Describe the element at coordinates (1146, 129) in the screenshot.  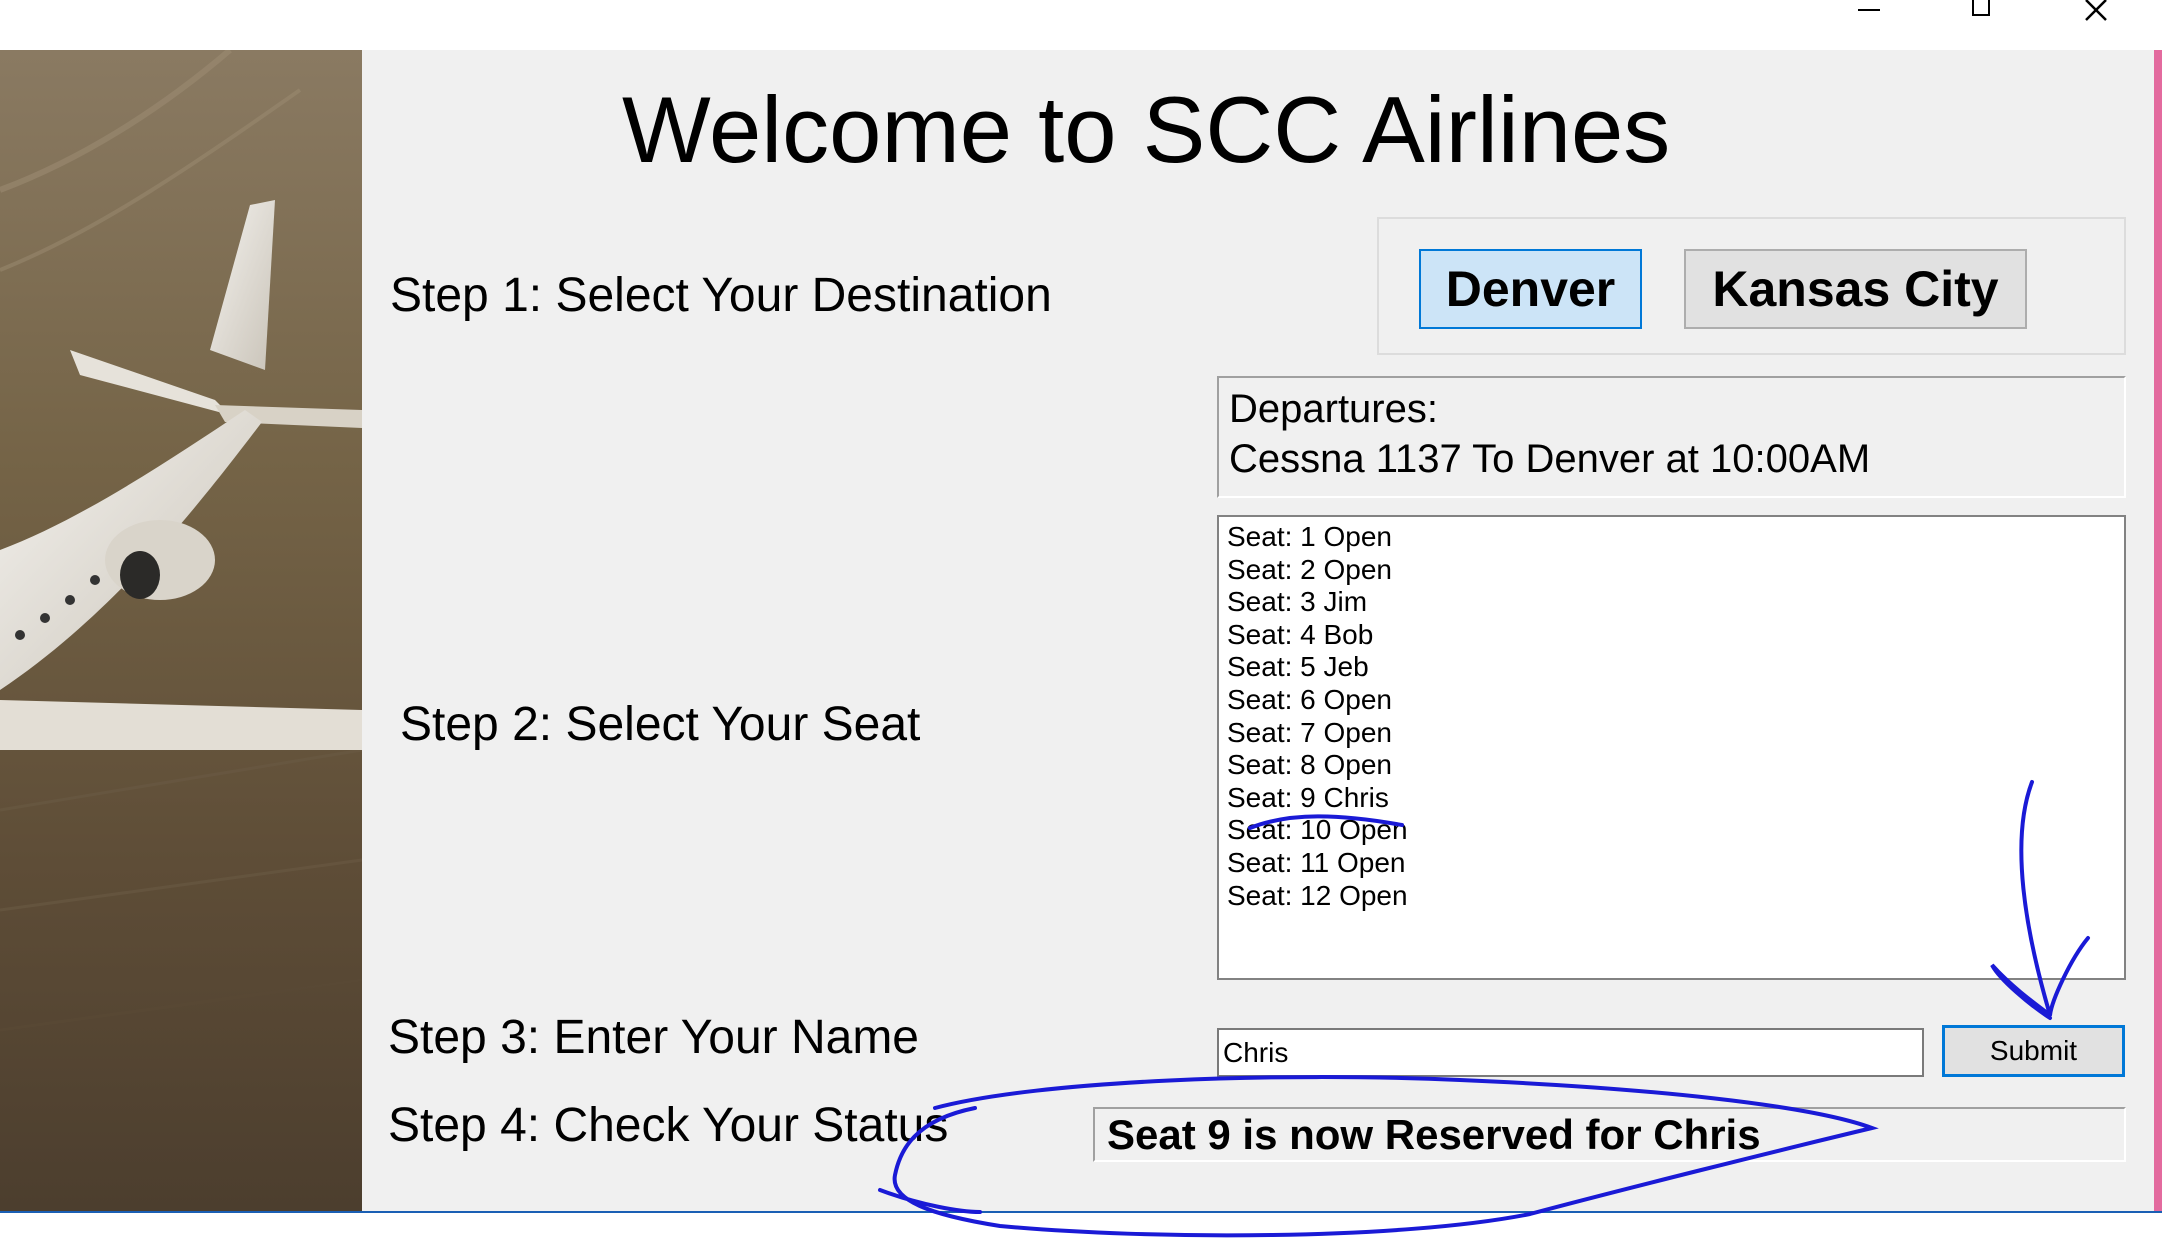
I see `page-title: Welcome to SCC Airlines` at that location.